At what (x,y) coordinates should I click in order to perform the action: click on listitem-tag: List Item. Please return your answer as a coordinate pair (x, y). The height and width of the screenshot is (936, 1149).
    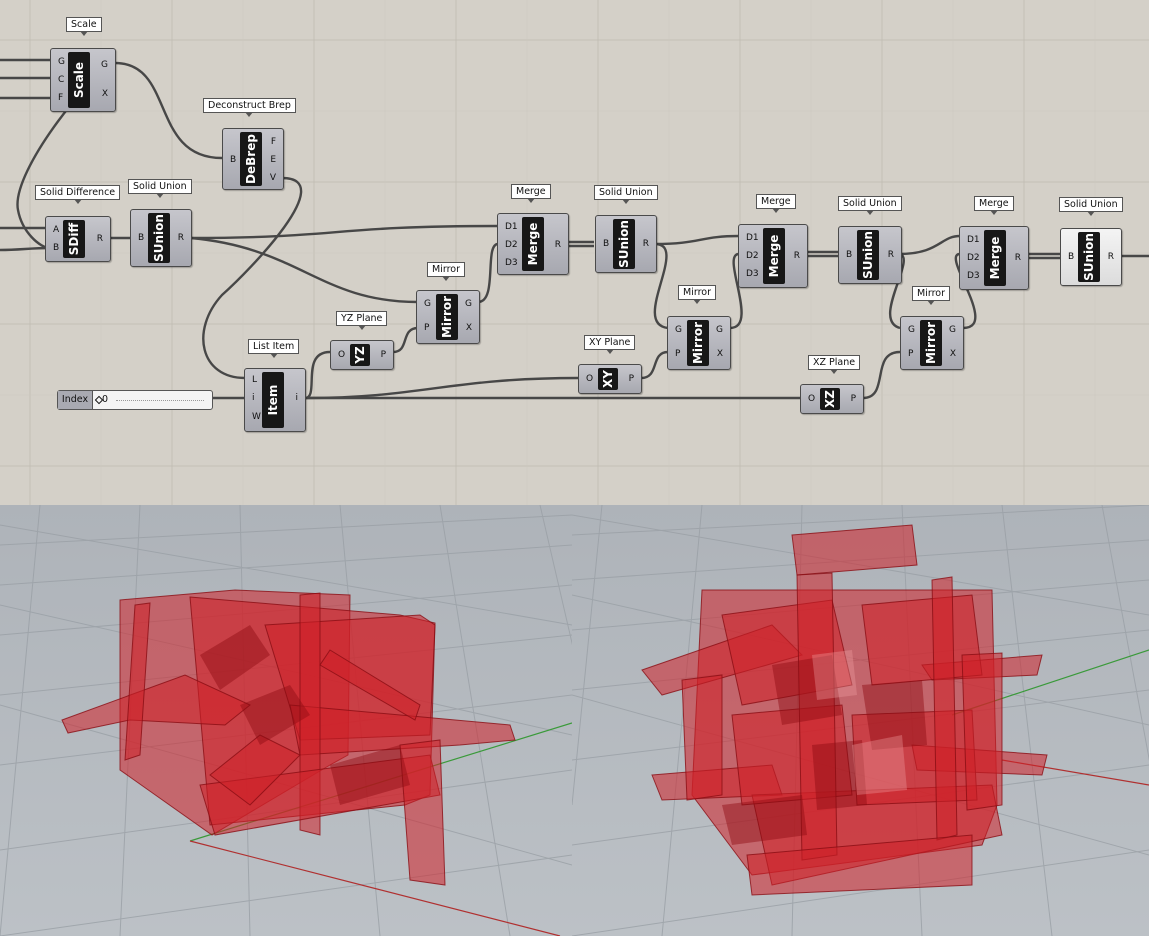
    Looking at the image, I should click on (274, 348).